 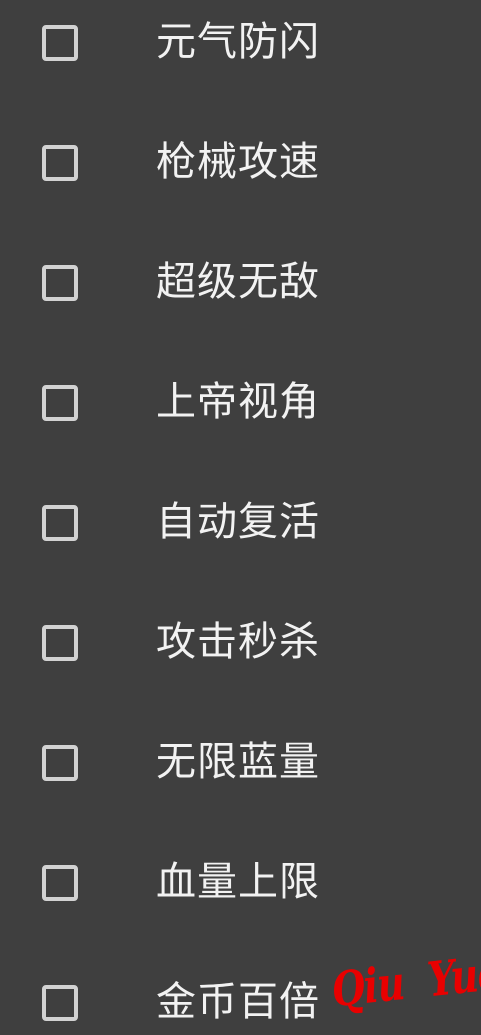 I want to click on option-row-5: 自动复活, so click(x=240, y=525).